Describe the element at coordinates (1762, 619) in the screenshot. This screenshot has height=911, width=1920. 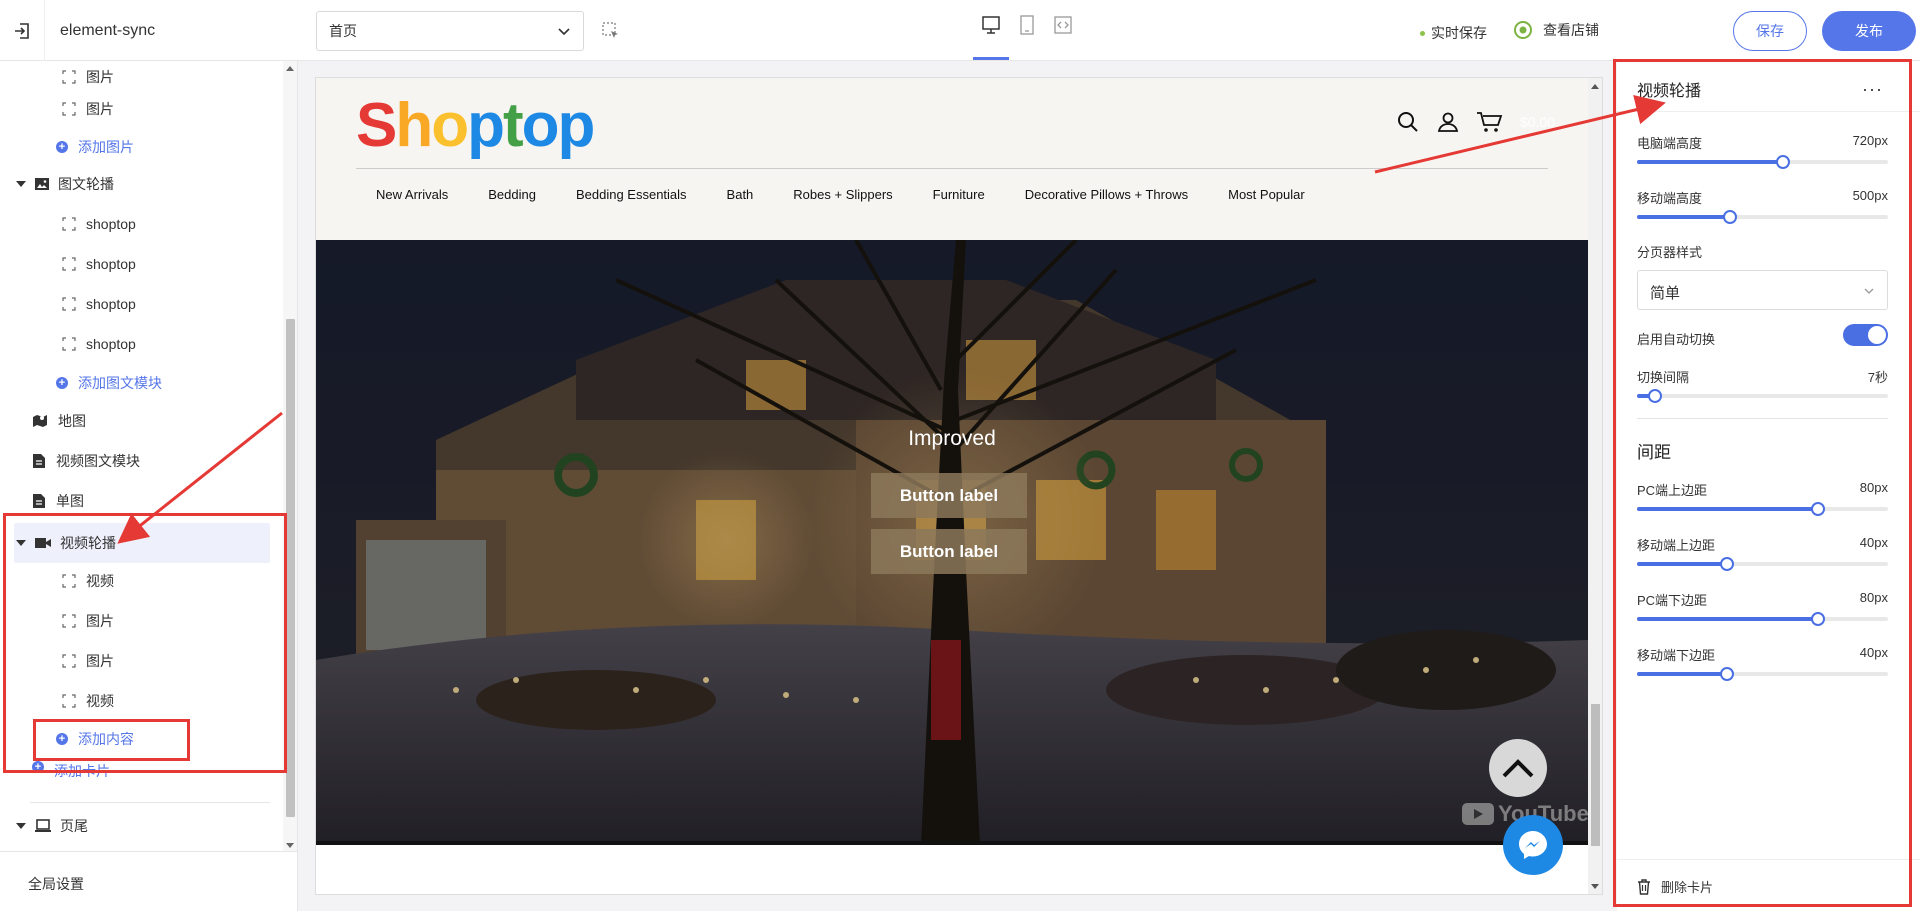
I see `pc-bottom-margin-slider` at that location.